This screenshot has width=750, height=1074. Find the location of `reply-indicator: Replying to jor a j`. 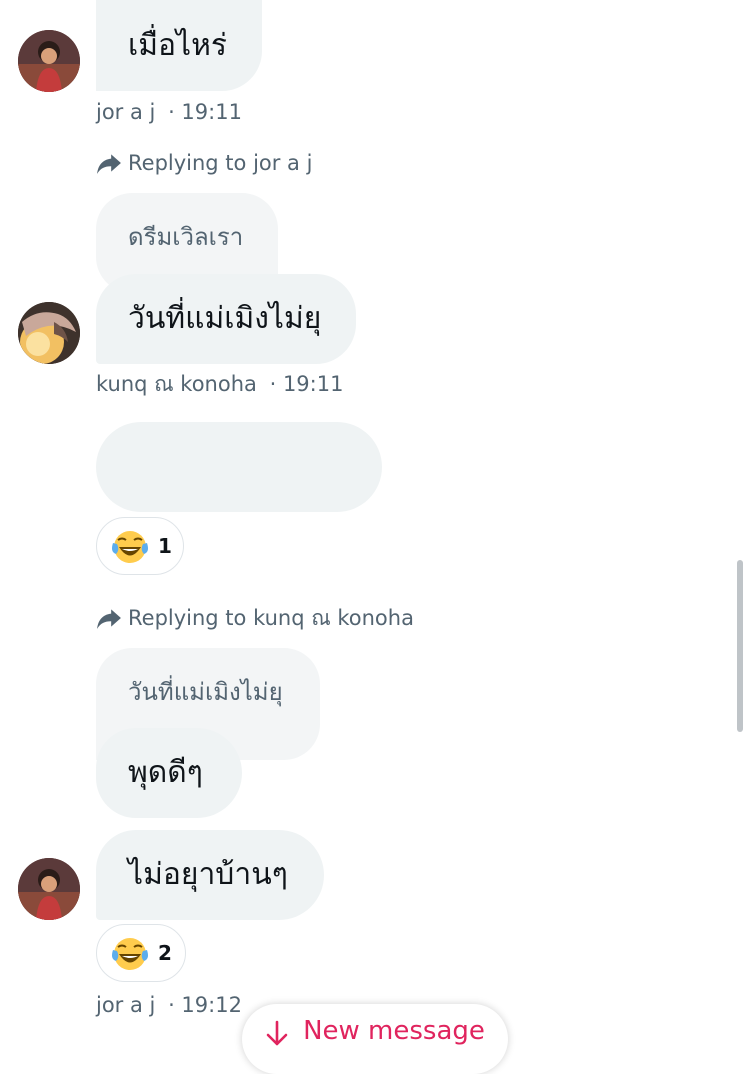

reply-indicator: Replying to jor a j is located at coordinates (204, 163).